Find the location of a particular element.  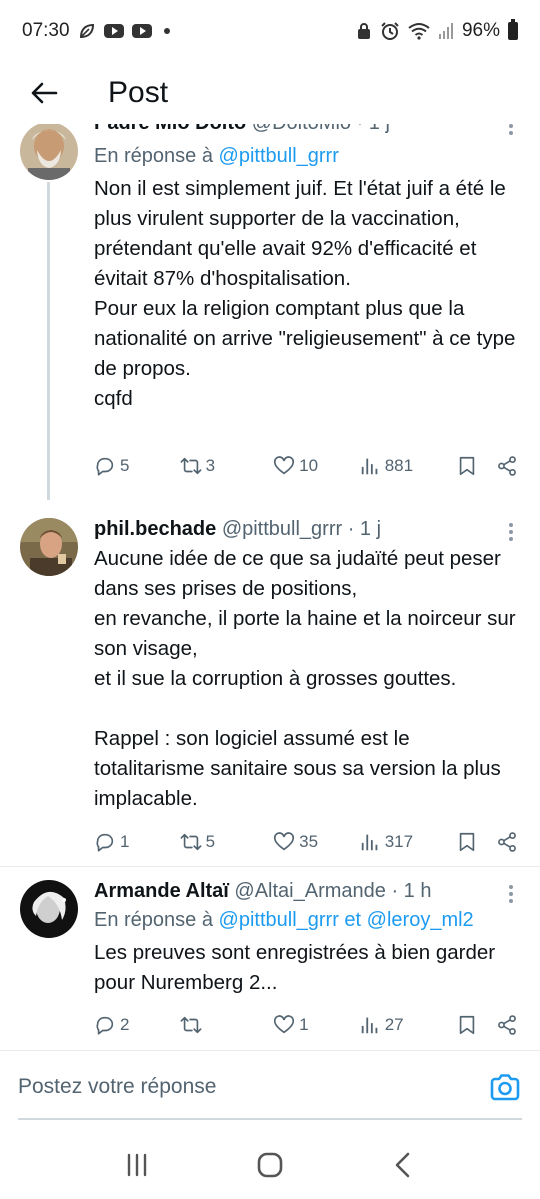

like-count: 1 is located at coordinates (304, 1024).